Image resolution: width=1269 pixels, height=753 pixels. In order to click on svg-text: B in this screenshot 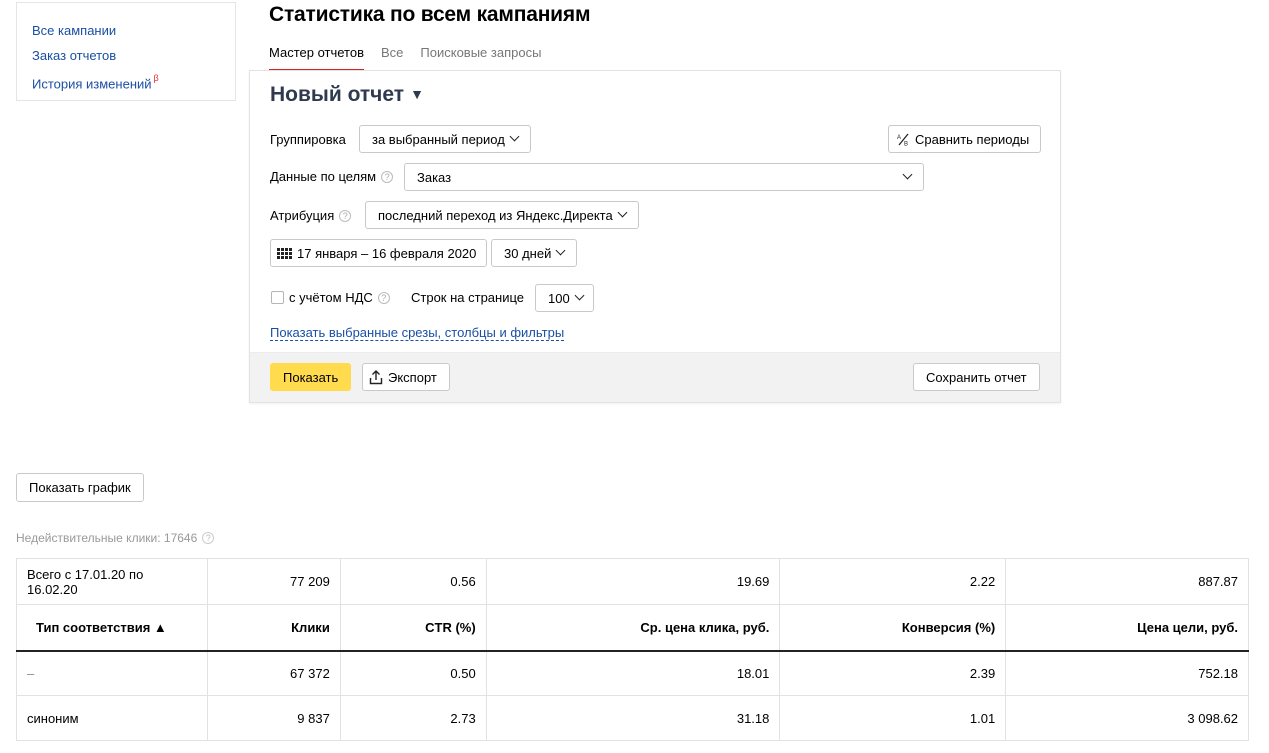, I will do `click(906, 143)`.